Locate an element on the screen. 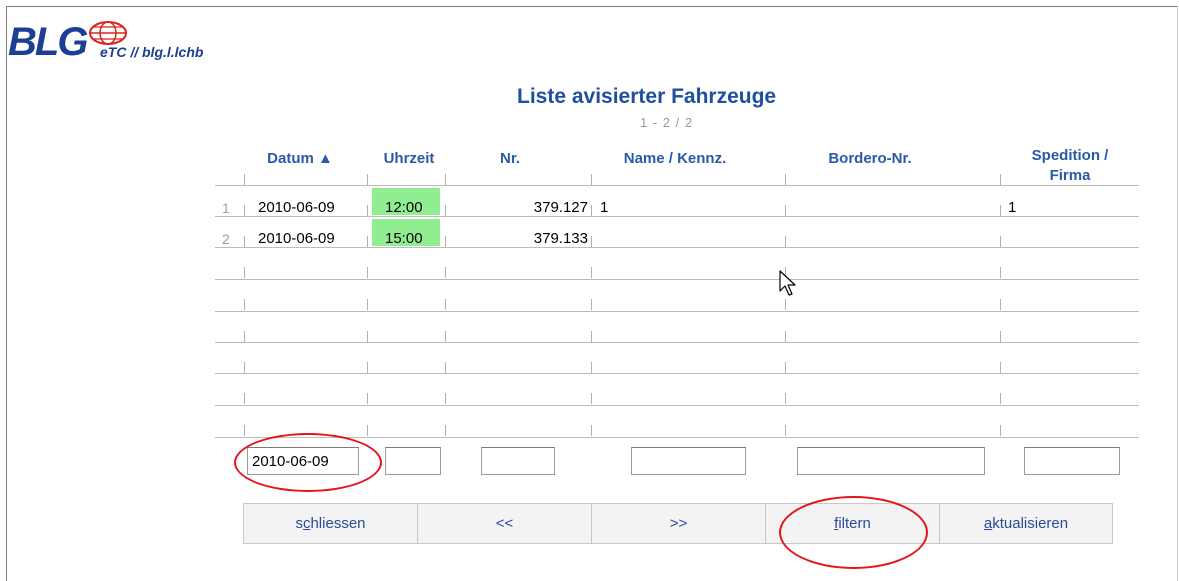  cell-nr: 379.133 is located at coordinates (560, 238).